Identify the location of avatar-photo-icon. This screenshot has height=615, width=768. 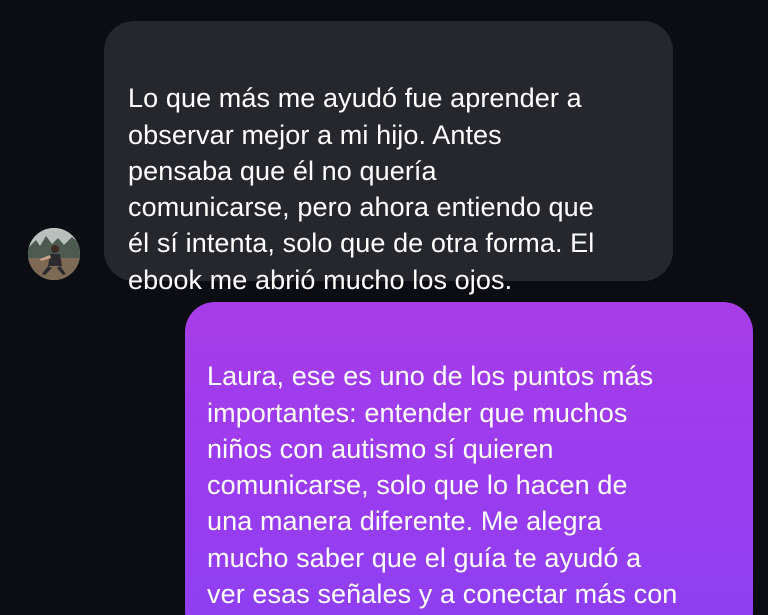
(54, 254).